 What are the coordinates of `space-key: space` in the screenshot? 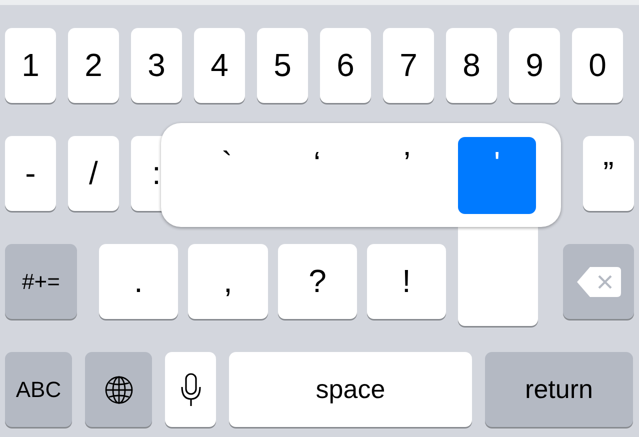 It's located at (350, 389).